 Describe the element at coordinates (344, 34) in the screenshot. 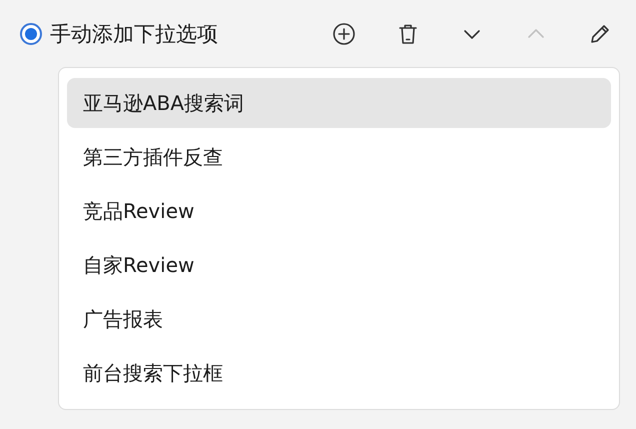

I see `plus-circle-icon` at that location.